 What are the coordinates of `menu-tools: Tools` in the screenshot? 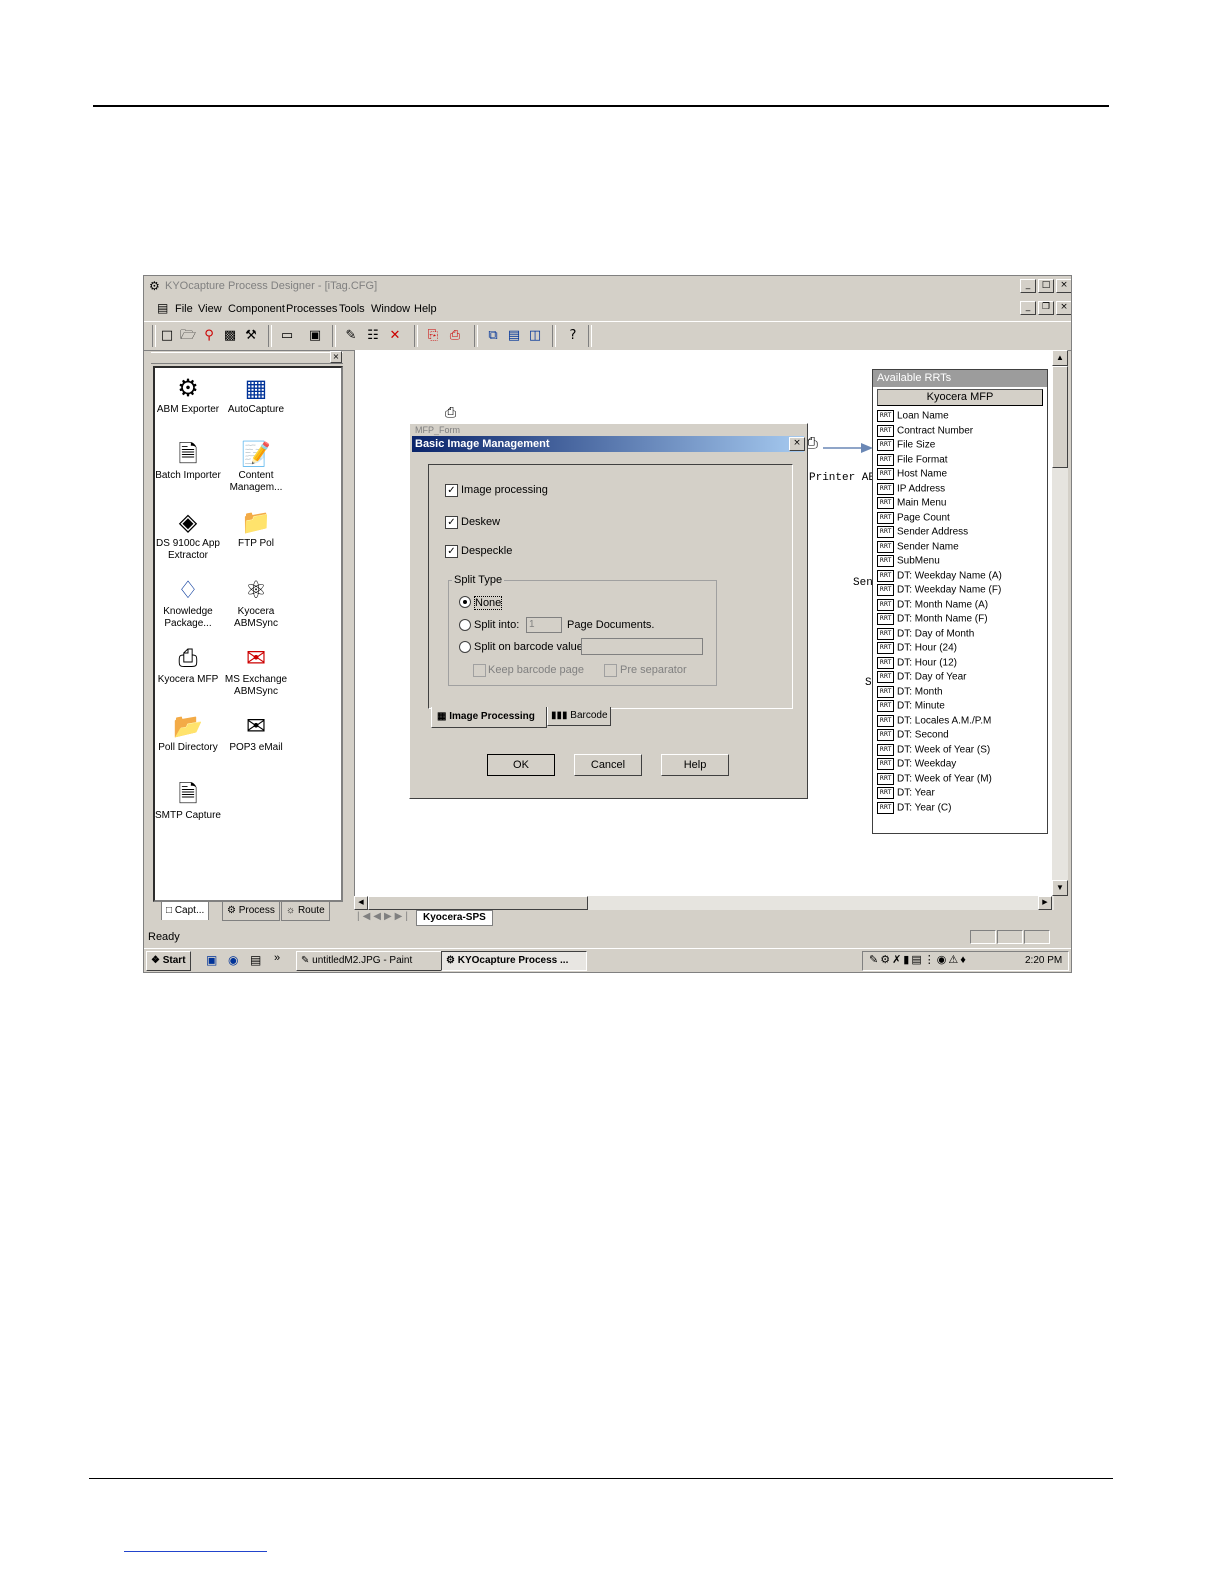 It's located at (352, 309).